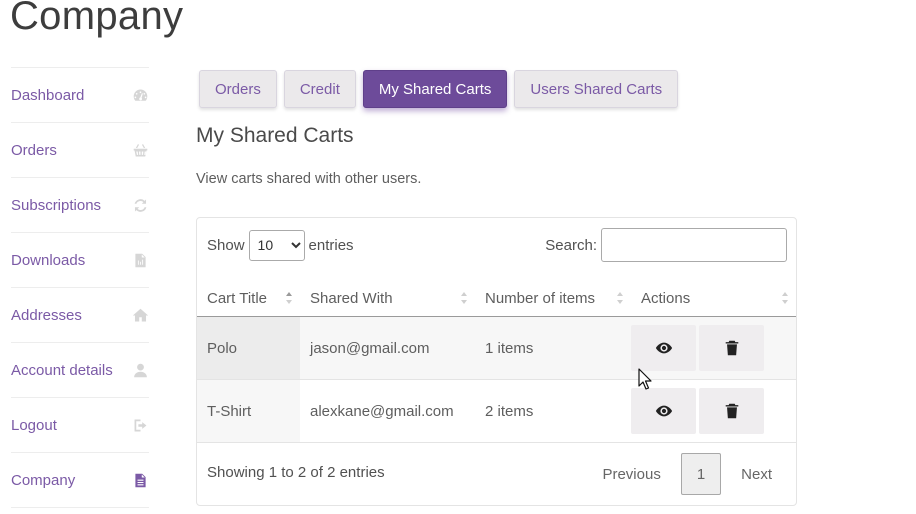  I want to click on sidebar-item-account-details: Account details, so click(80, 369).